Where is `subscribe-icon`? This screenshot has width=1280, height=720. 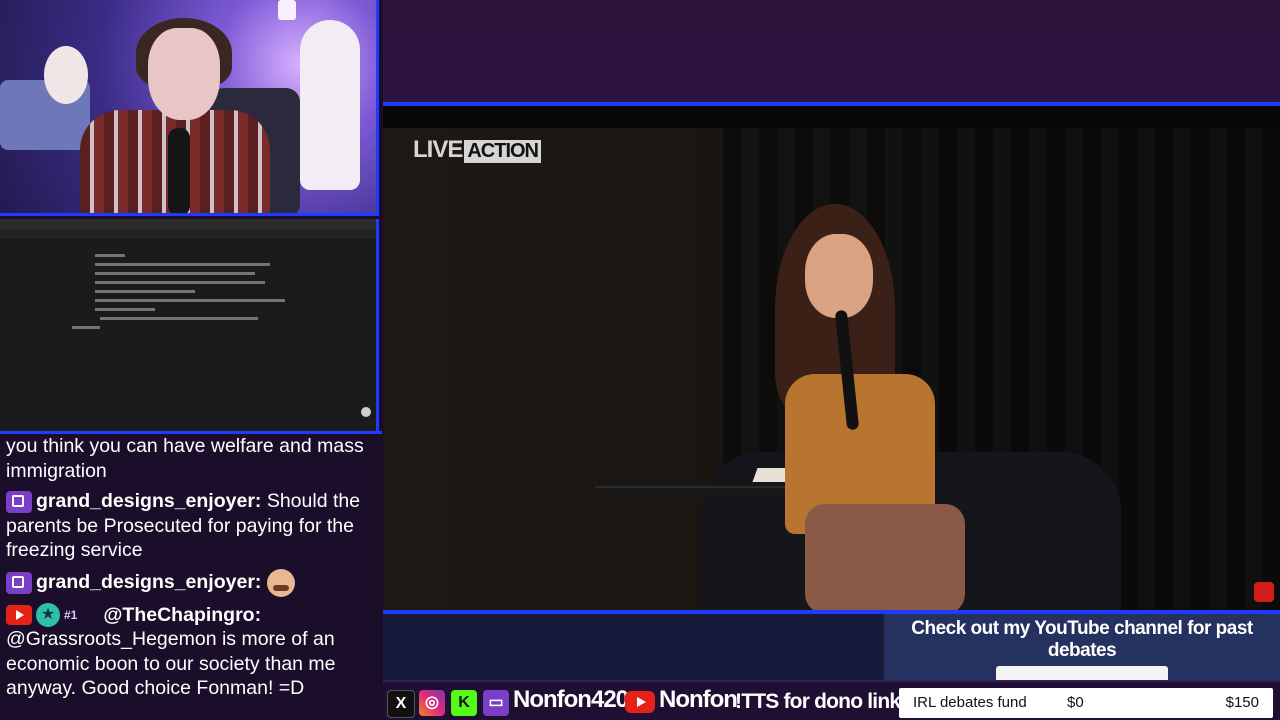 subscribe-icon is located at coordinates (1264, 592).